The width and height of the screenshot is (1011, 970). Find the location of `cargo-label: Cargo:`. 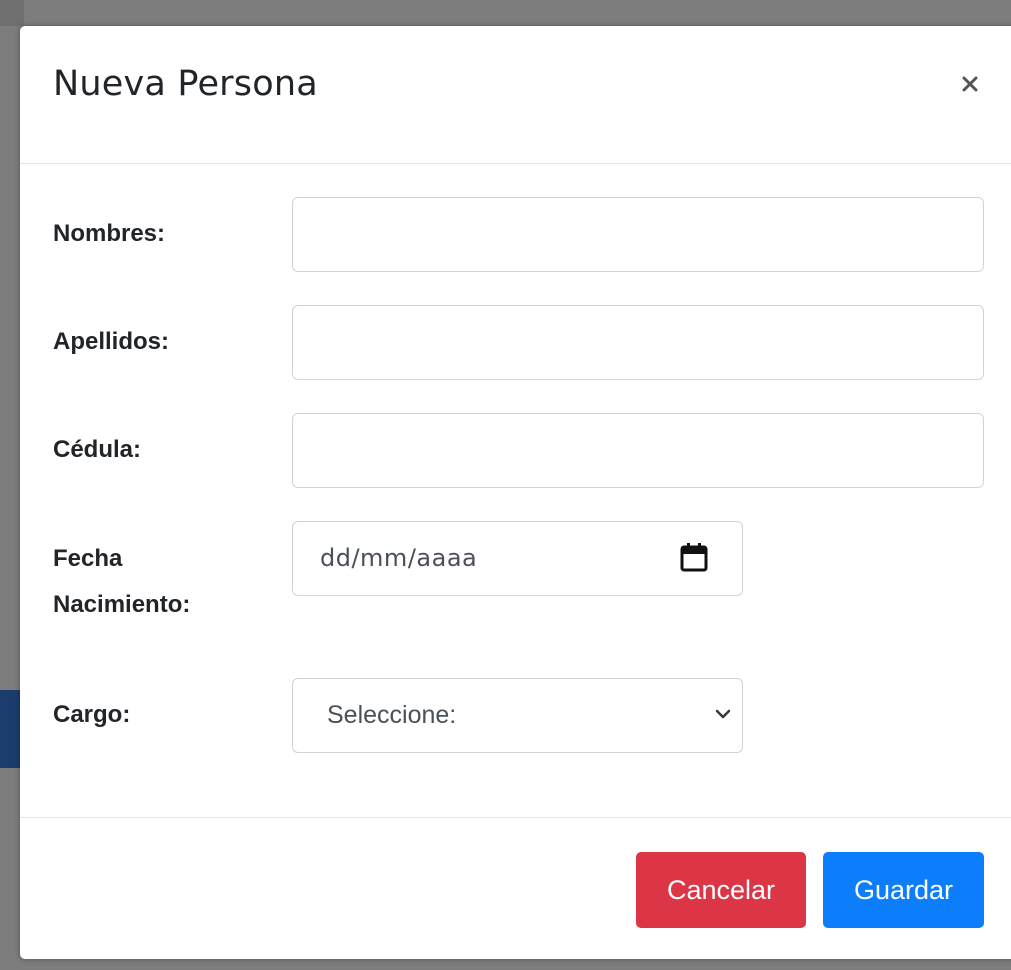

cargo-label: Cargo: is located at coordinates (92, 714).